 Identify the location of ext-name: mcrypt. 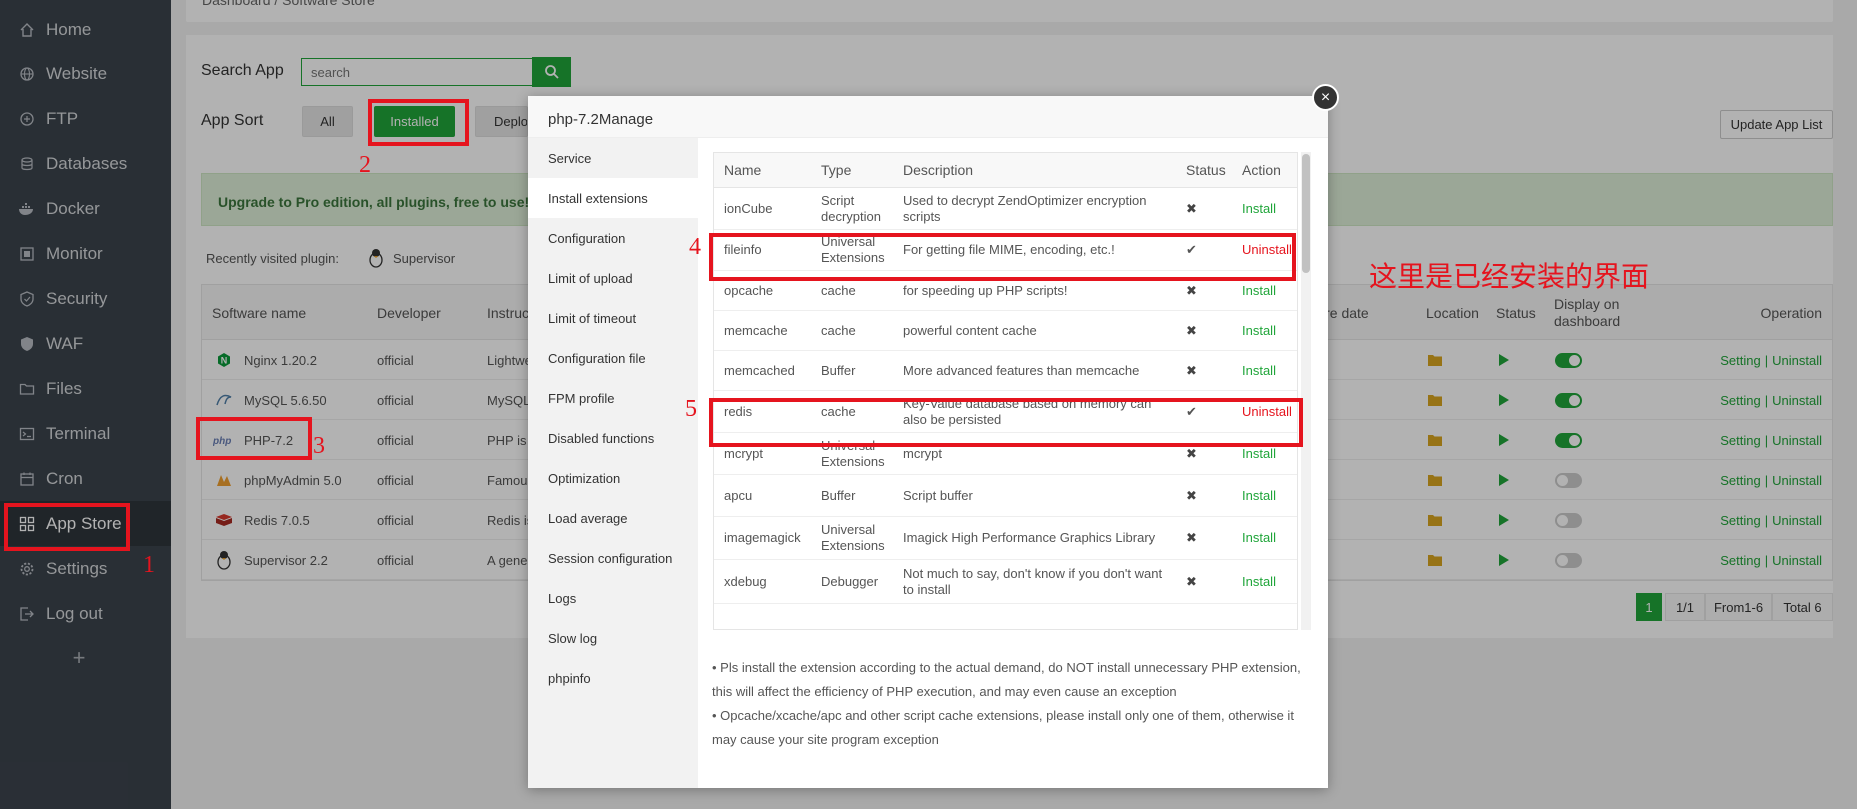
(743, 453).